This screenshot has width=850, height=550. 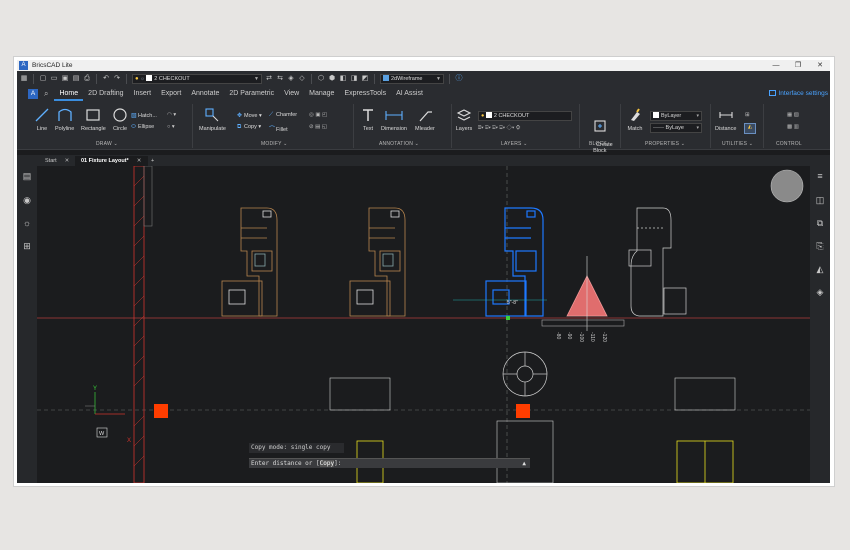 I want to click on chevron-down-icon: ▼, so click(x=438, y=78).